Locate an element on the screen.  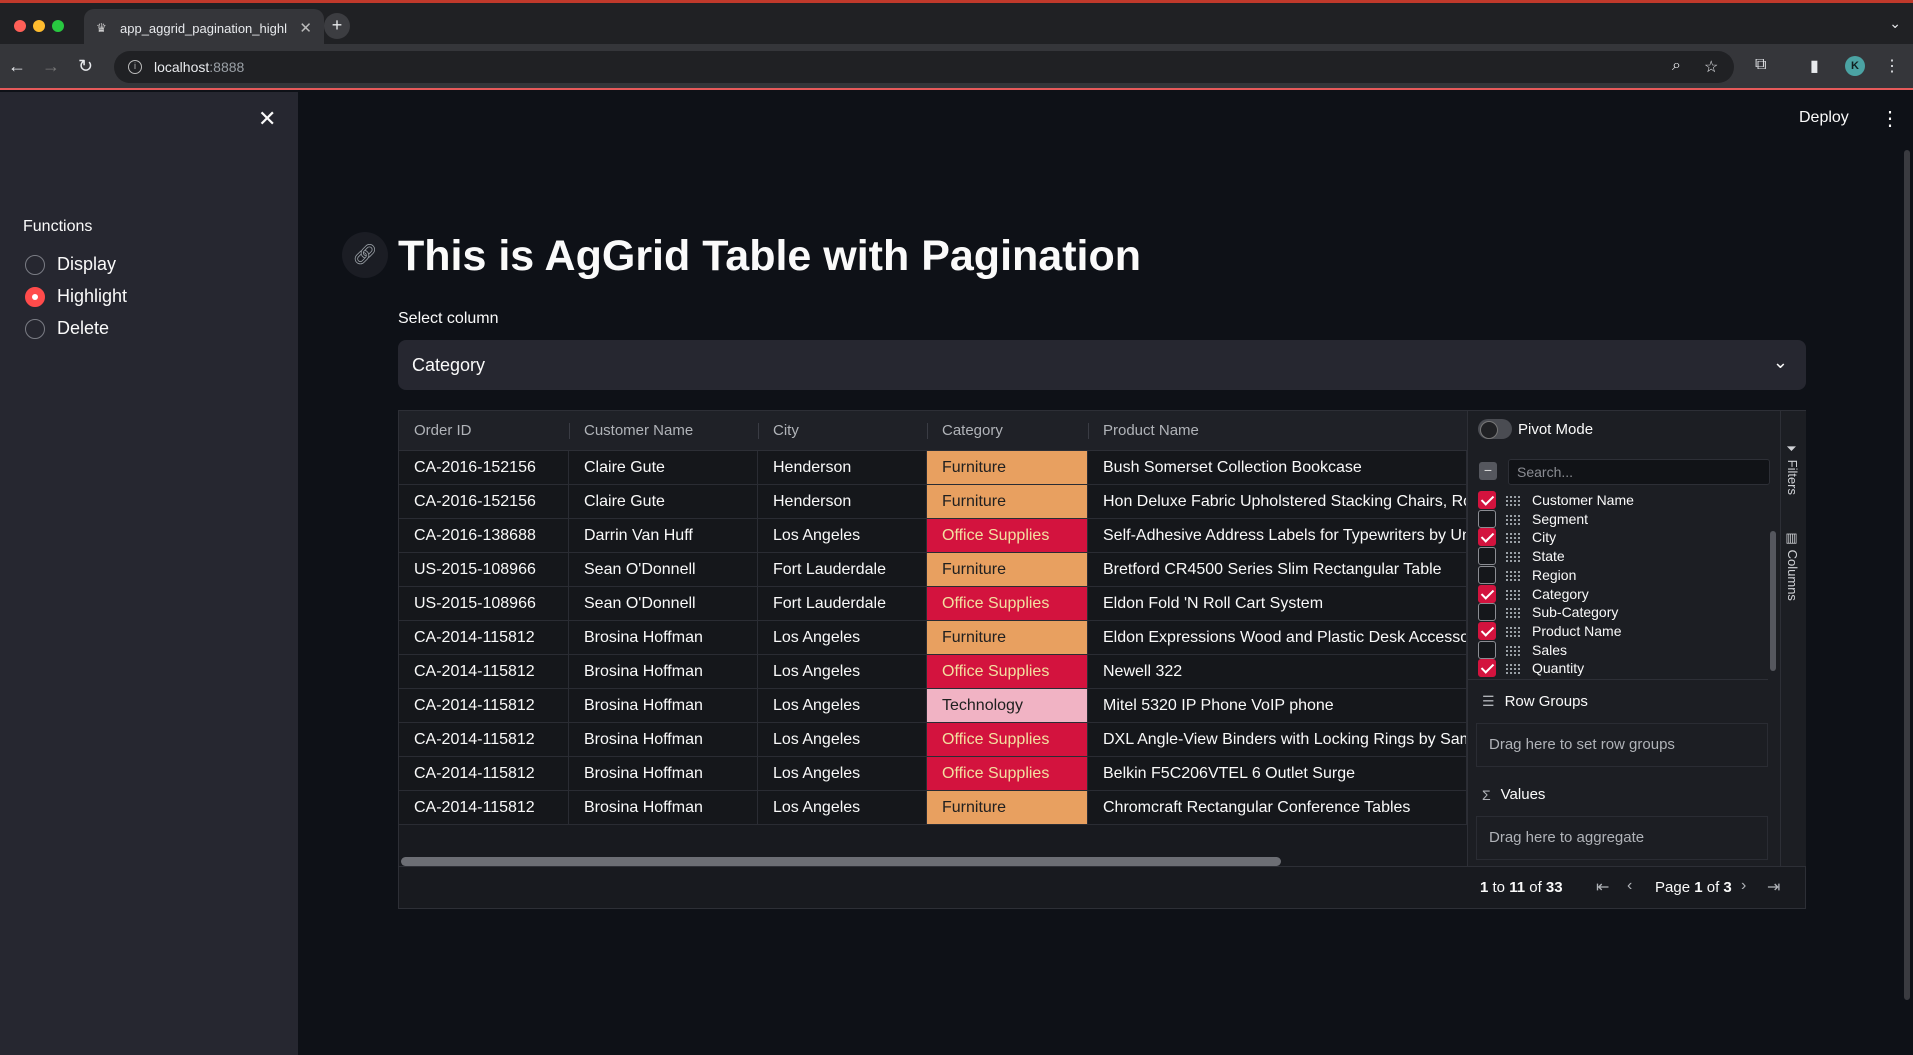
chevron-down-icon: ⌄ is located at coordinates (1780, 362).